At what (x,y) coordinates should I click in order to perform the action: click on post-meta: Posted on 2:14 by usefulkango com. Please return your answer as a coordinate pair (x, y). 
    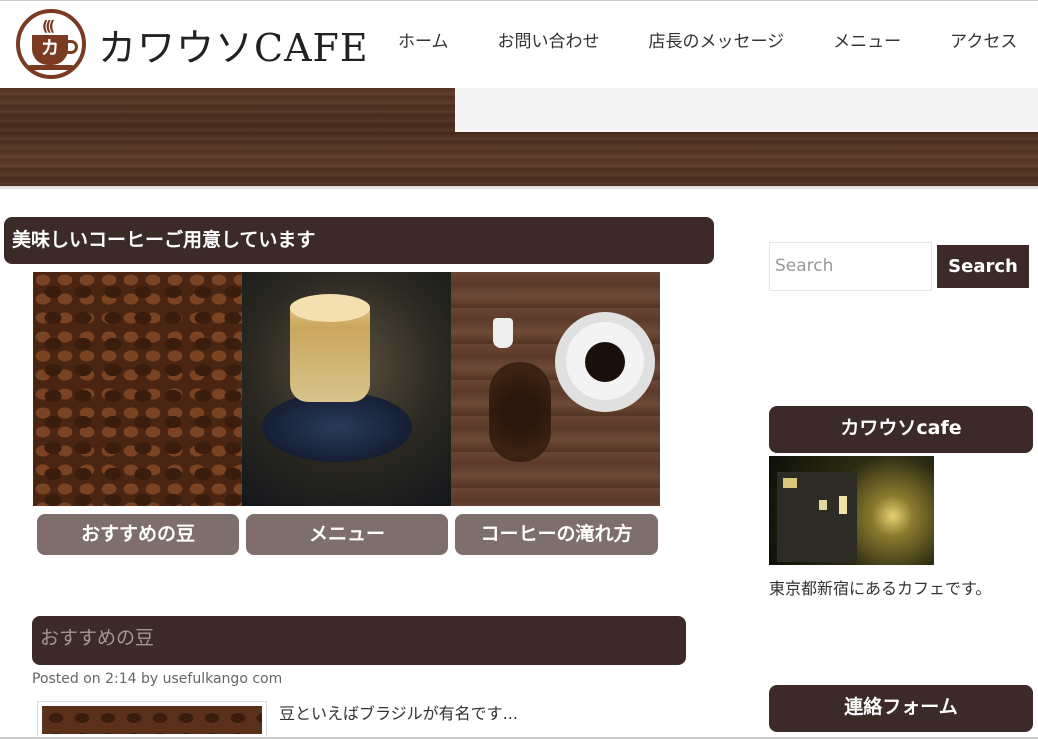
    Looking at the image, I should click on (157, 679).